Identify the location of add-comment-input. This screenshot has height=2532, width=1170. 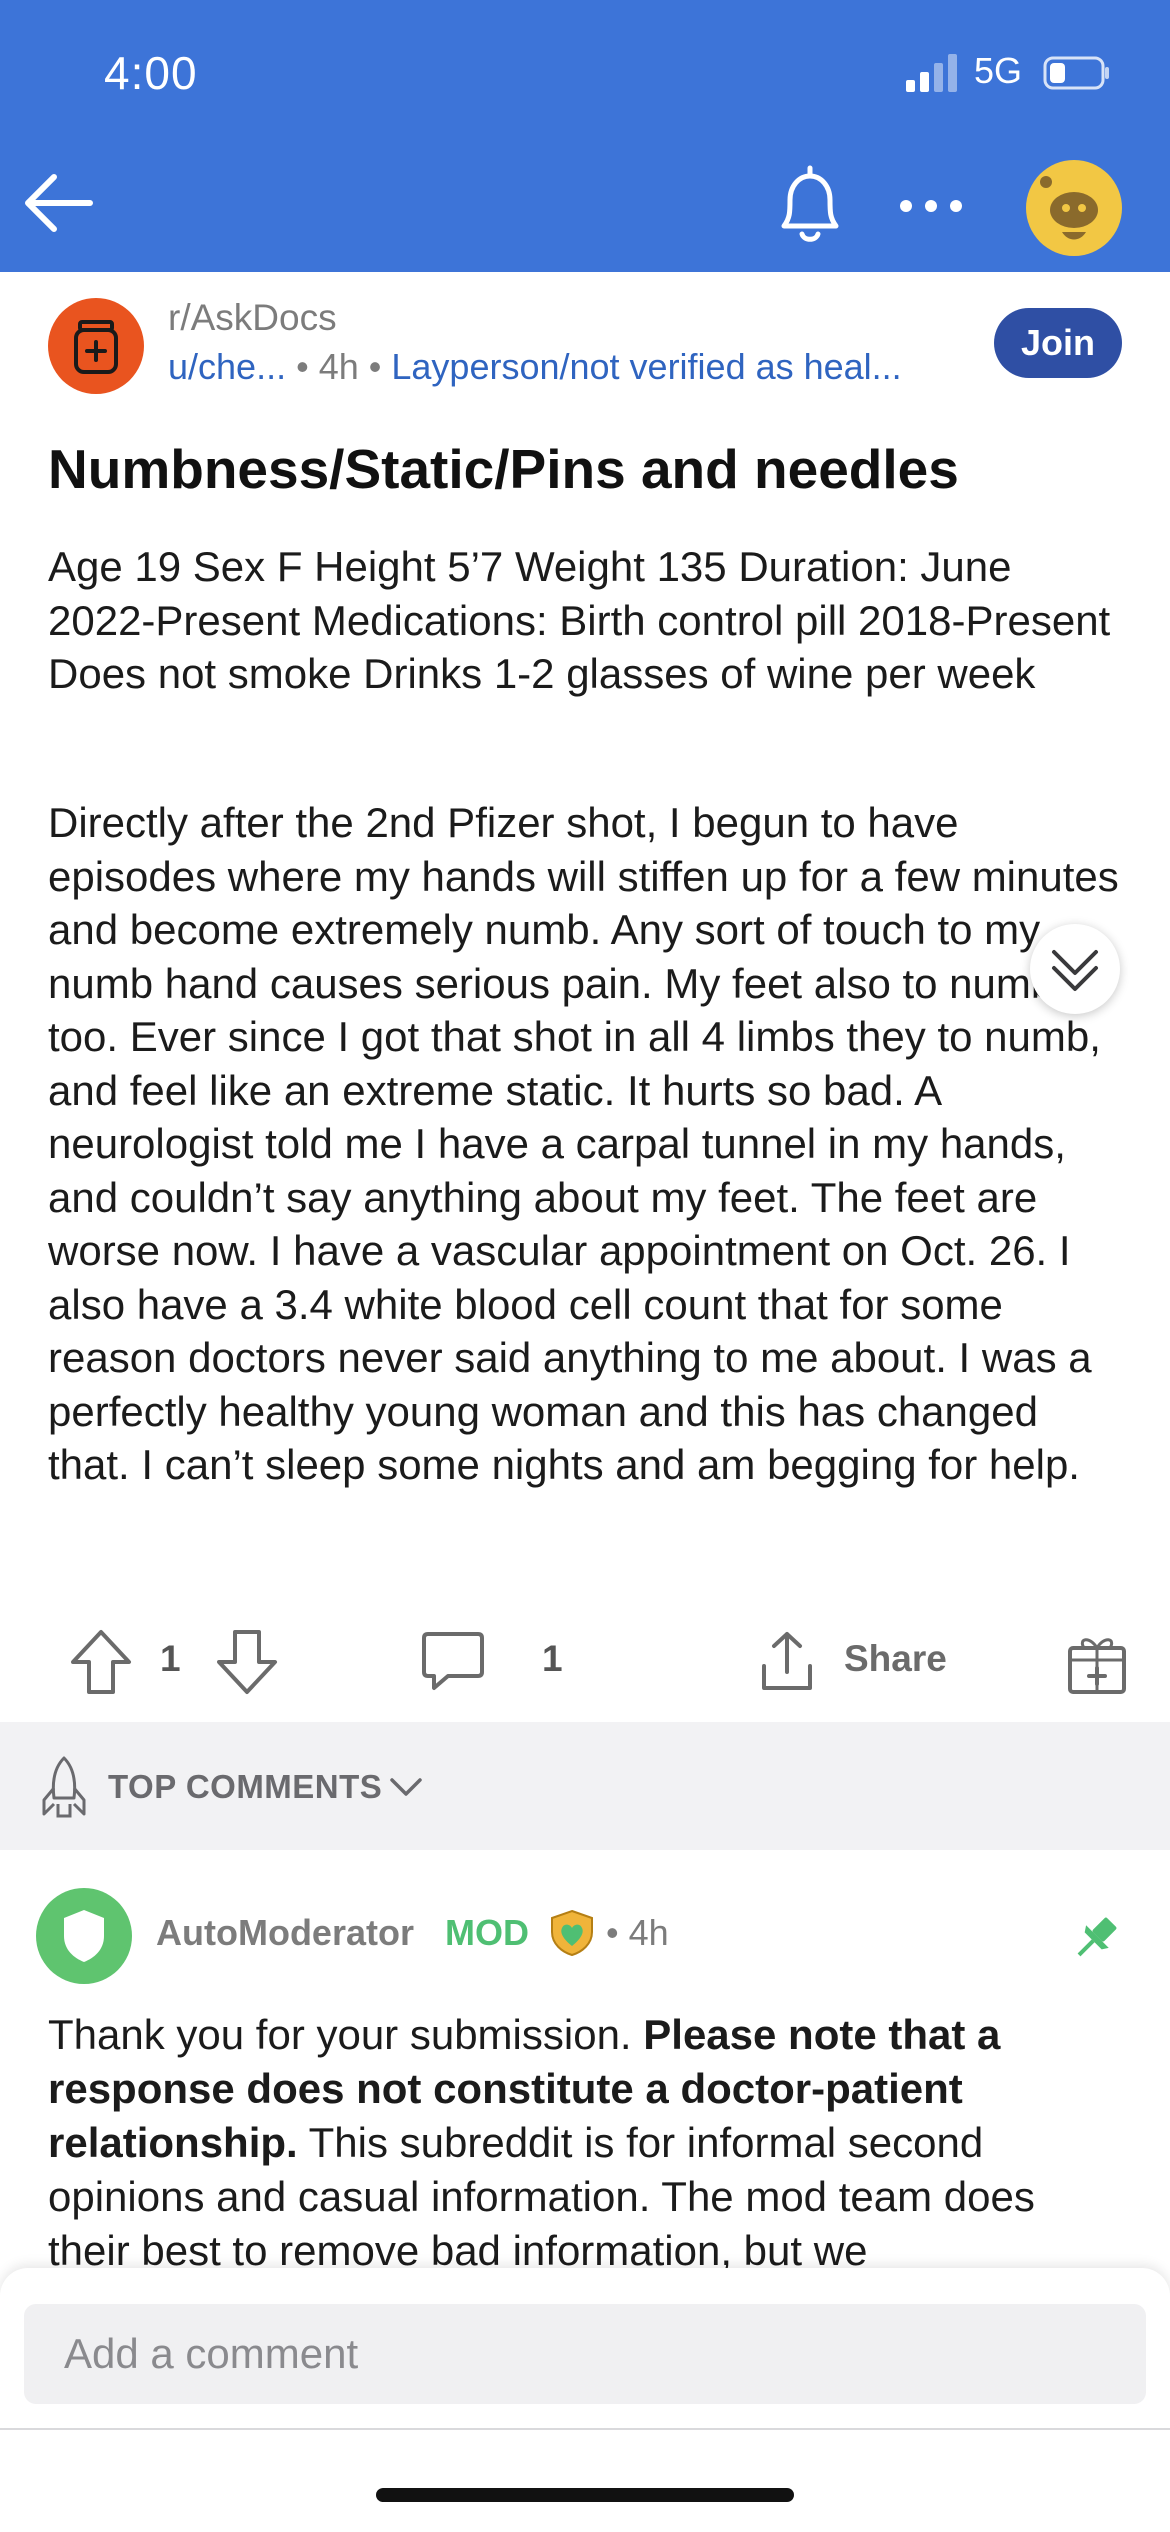
(585, 2354).